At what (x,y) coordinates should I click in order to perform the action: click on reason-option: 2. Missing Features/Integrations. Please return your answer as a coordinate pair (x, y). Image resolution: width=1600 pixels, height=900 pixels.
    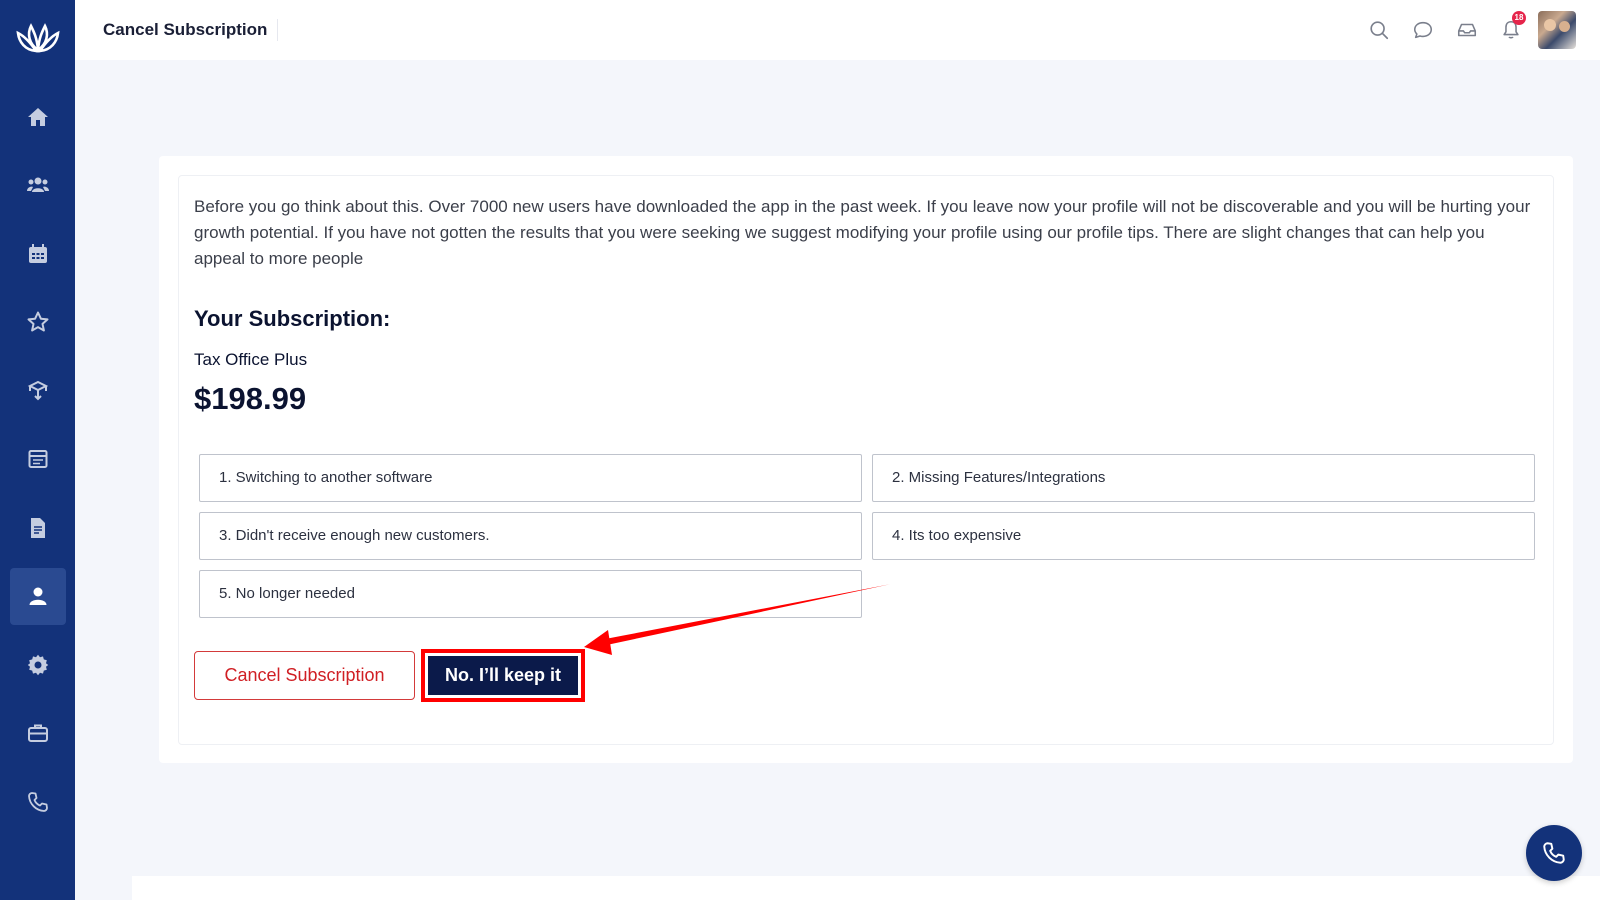
    Looking at the image, I should click on (1203, 478).